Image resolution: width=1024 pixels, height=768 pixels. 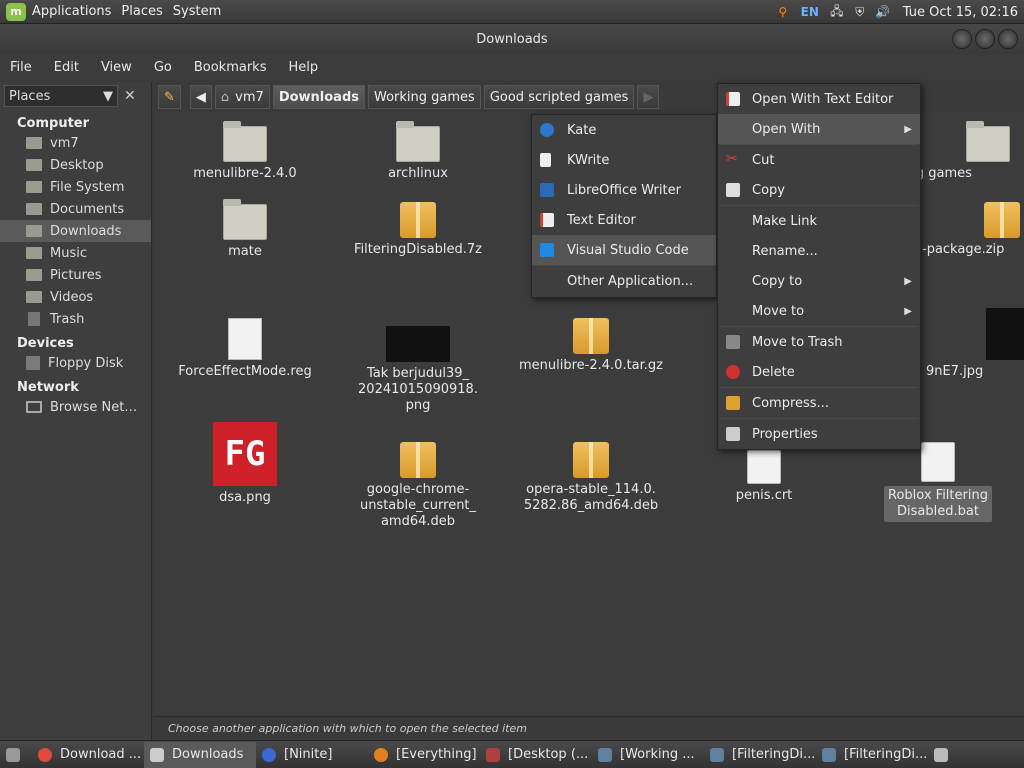 I want to click on sidebar-item-floppy: Floppy Disk, so click(x=75, y=363).